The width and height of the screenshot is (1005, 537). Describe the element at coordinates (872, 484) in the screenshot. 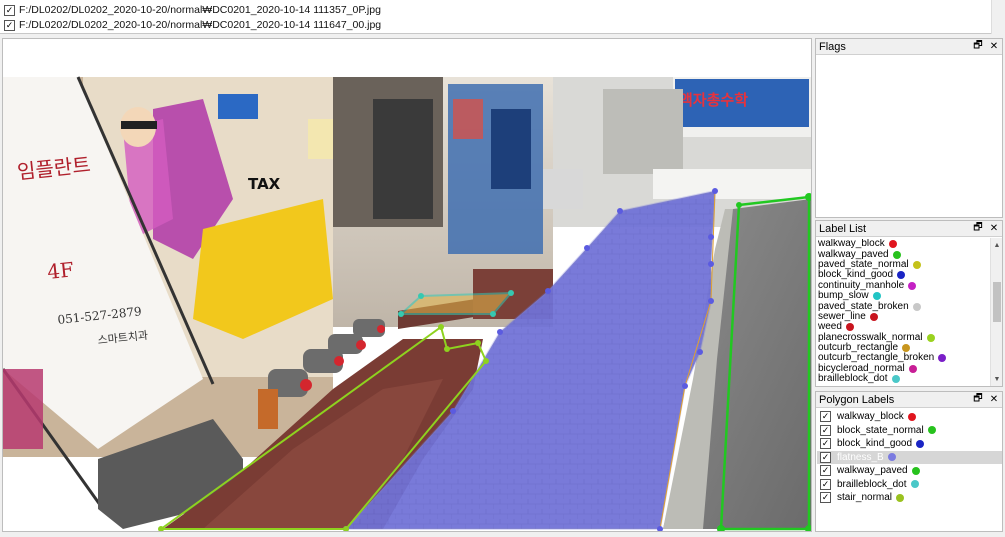

I see `polygon-label-name: brailleblock_dot` at that location.